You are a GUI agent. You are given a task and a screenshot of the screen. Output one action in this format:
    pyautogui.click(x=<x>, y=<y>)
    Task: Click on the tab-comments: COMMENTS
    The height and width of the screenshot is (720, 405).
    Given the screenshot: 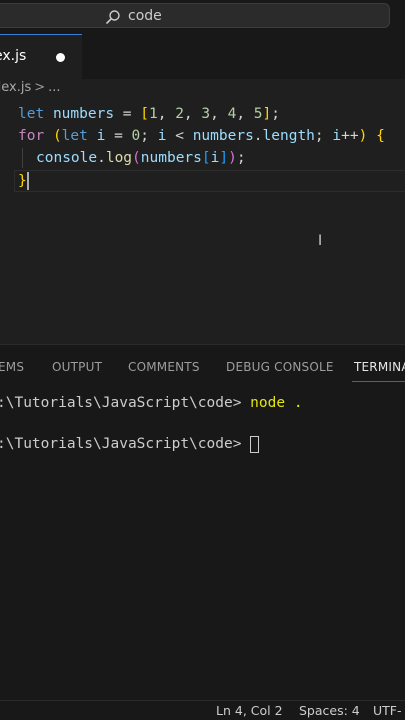 What is the action you would take?
    pyautogui.click(x=164, y=367)
    